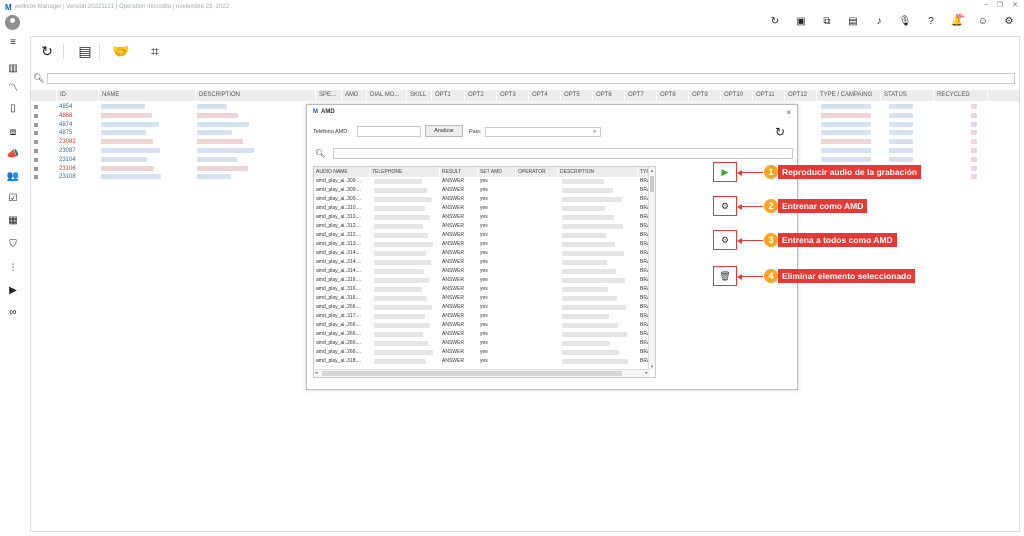 This screenshot has height=536, width=1024. I want to click on grid-column-header: OPT10, so click(737, 95).